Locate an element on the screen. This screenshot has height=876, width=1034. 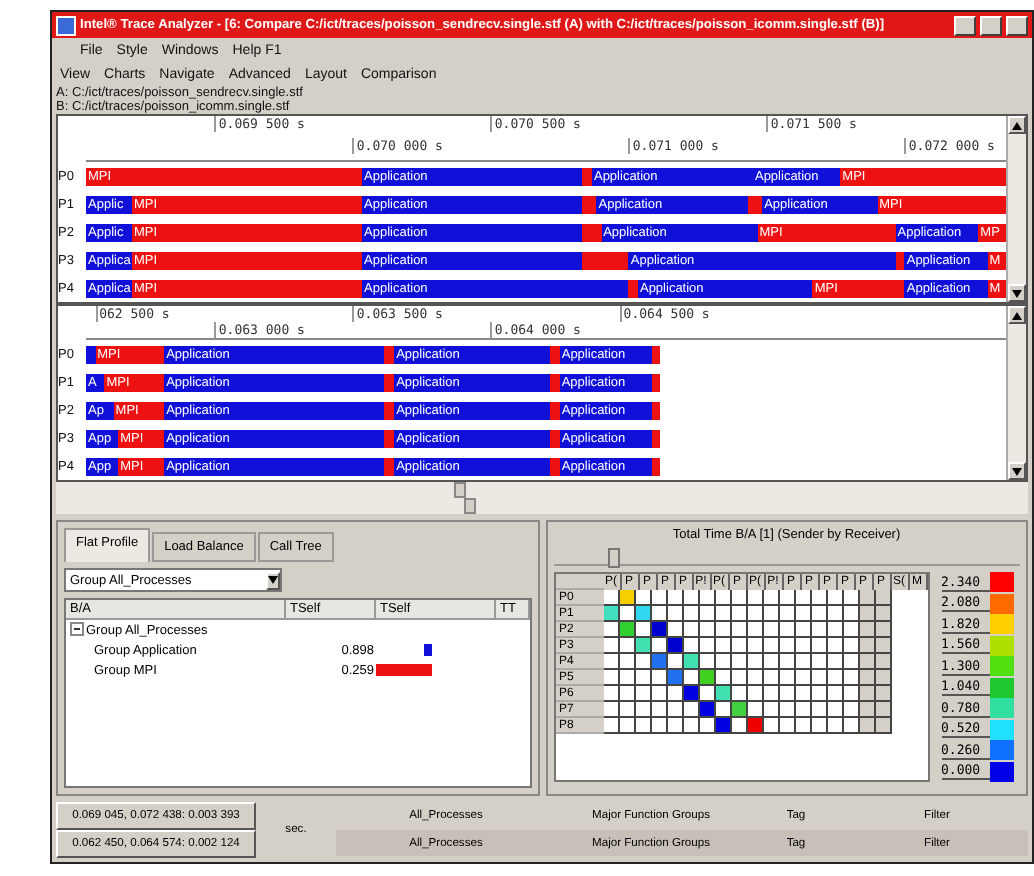
application-segment is located at coordinates (91, 354).